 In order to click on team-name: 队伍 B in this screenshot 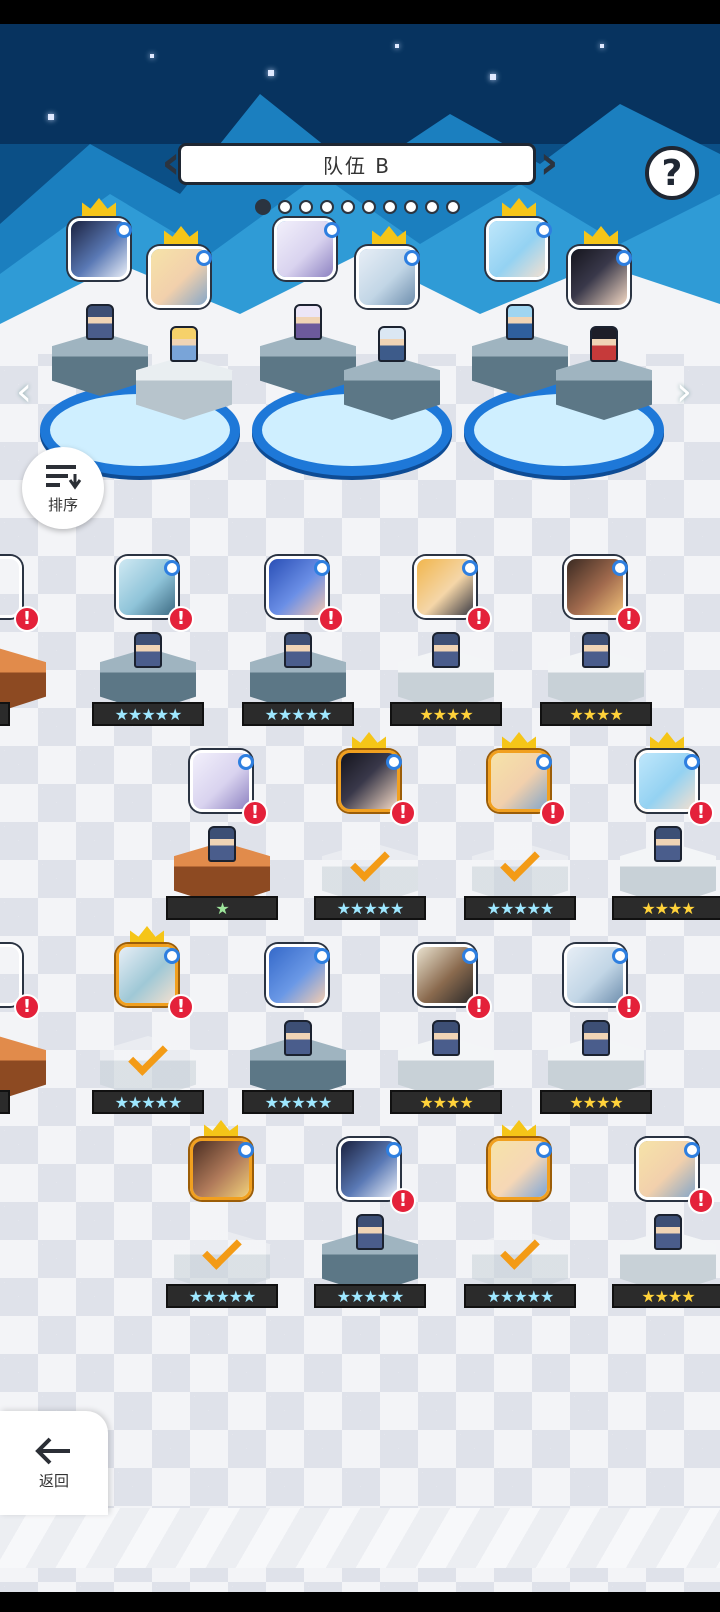, I will do `click(357, 165)`.